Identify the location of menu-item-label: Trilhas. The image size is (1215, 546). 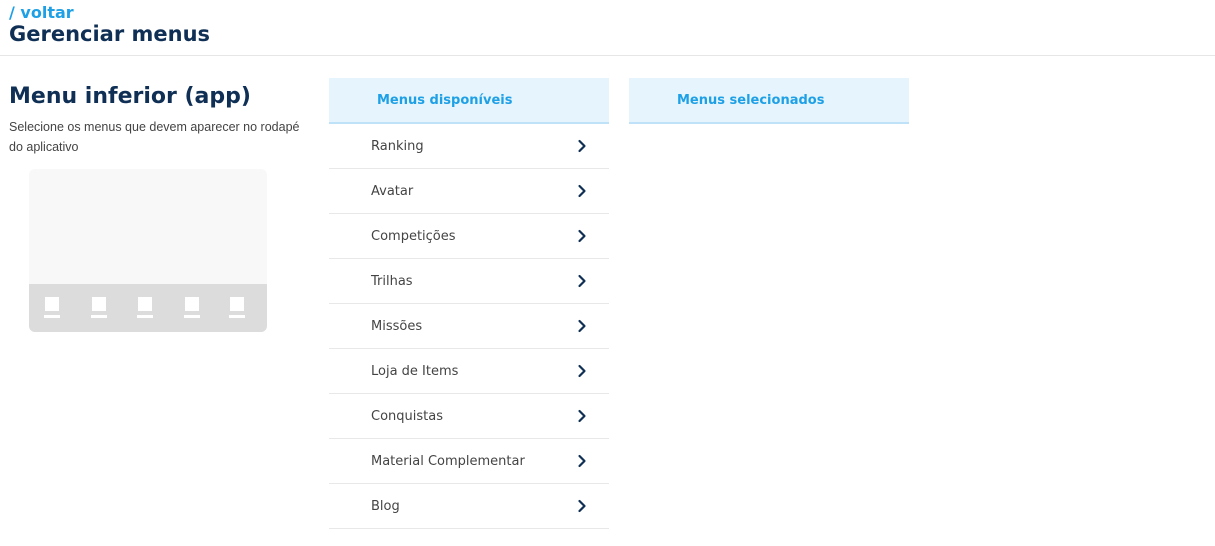
(392, 281).